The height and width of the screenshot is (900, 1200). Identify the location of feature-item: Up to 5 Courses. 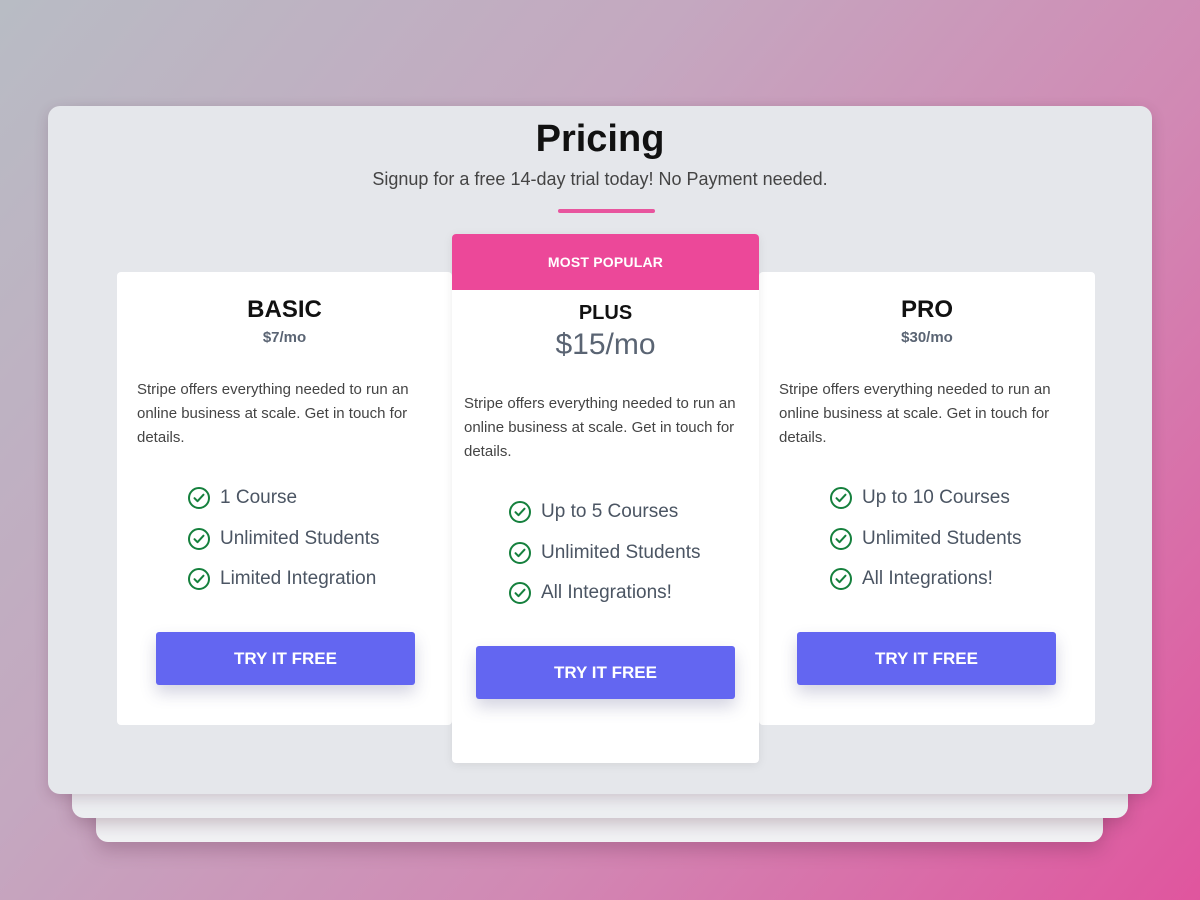
(604, 512).